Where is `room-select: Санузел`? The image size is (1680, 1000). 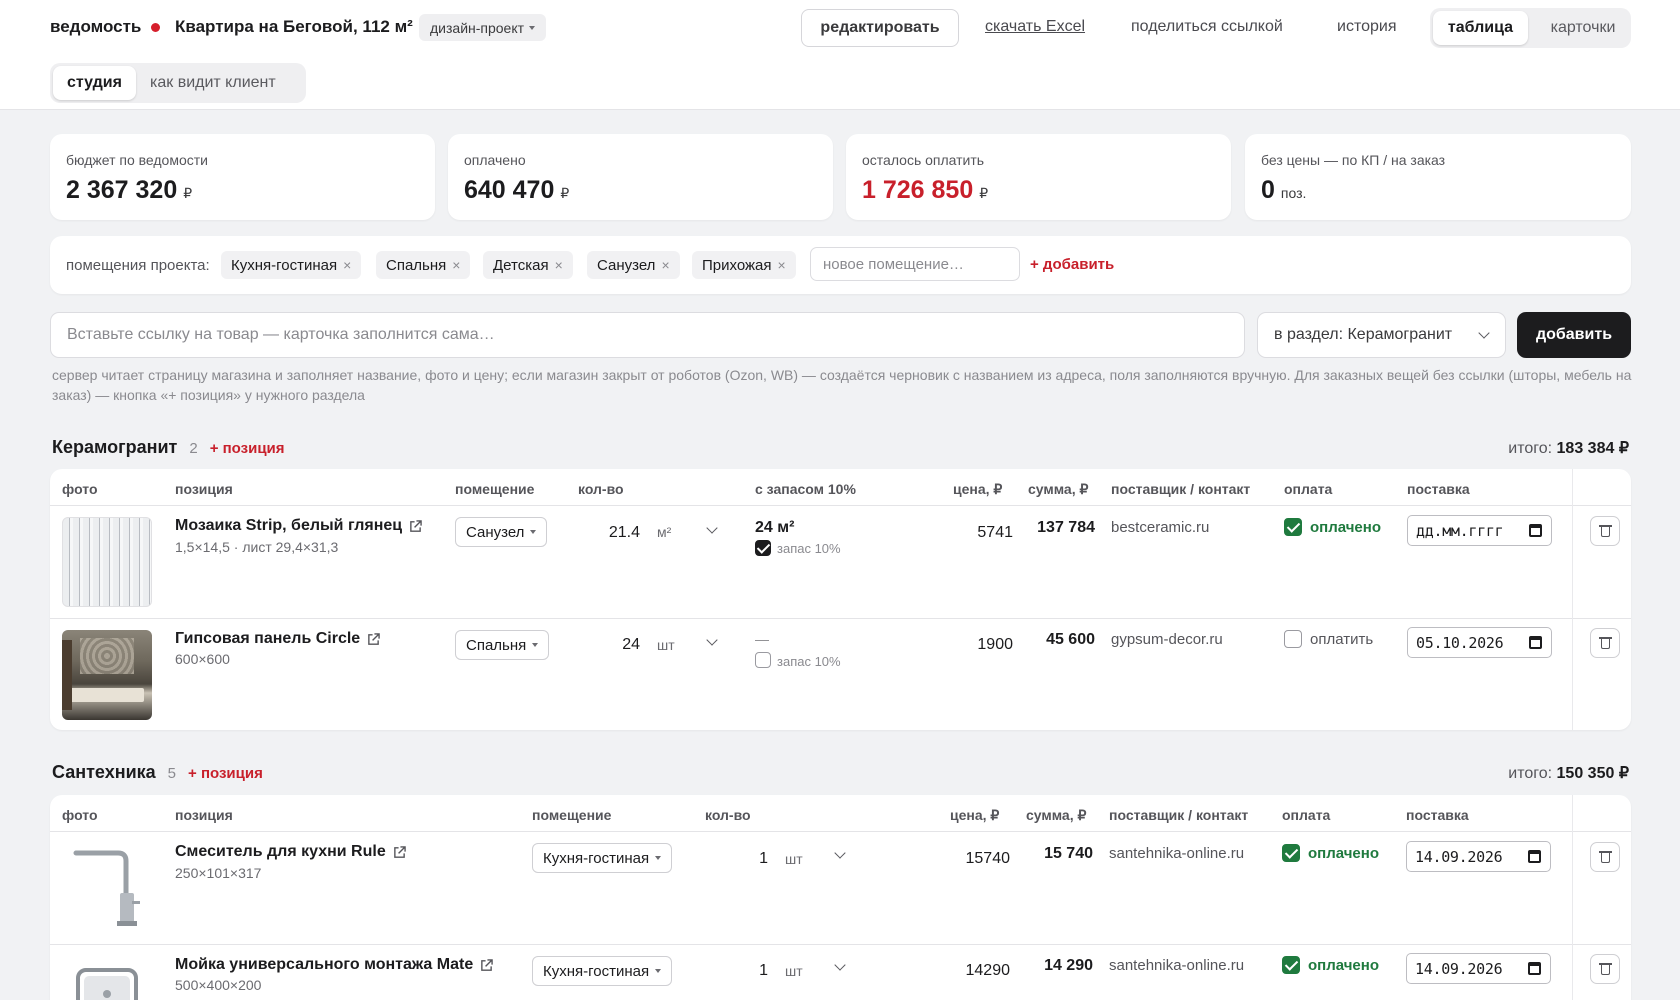
room-select: Санузел is located at coordinates (501, 532).